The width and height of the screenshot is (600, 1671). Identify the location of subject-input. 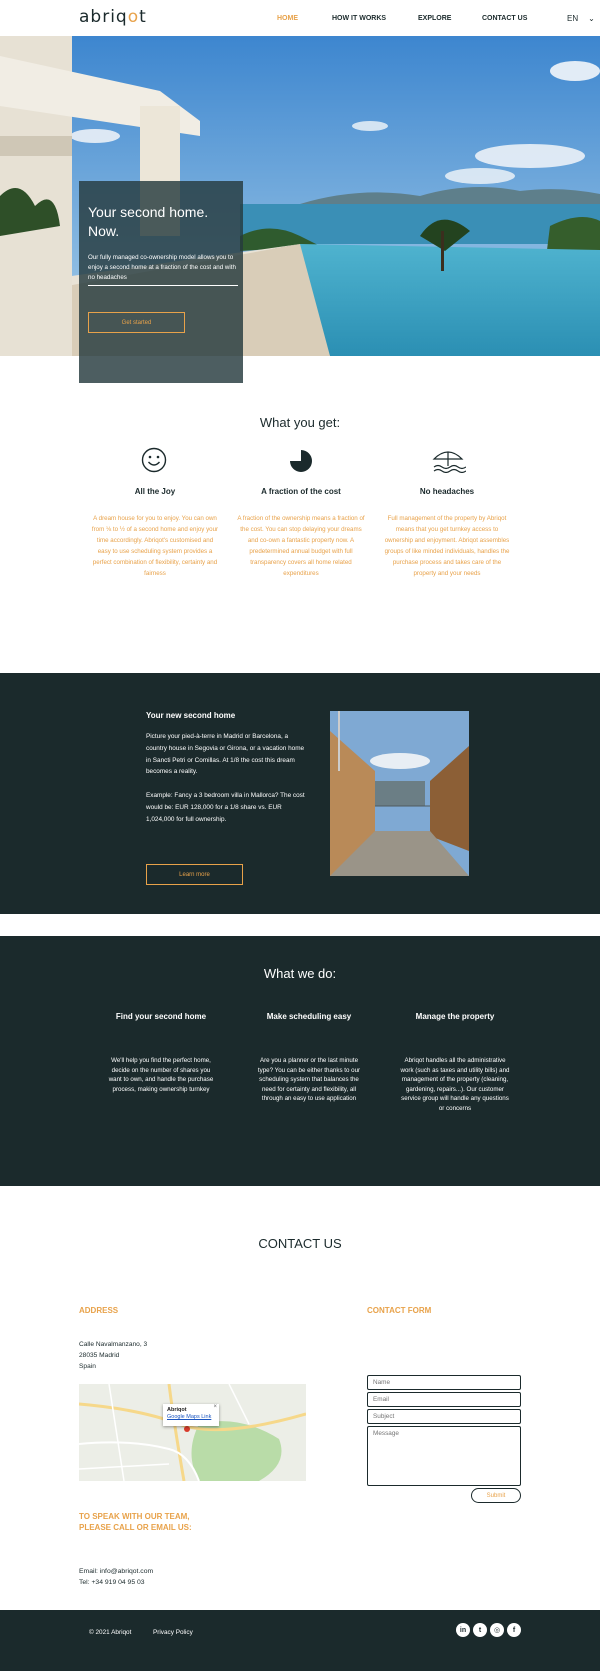
(444, 1416).